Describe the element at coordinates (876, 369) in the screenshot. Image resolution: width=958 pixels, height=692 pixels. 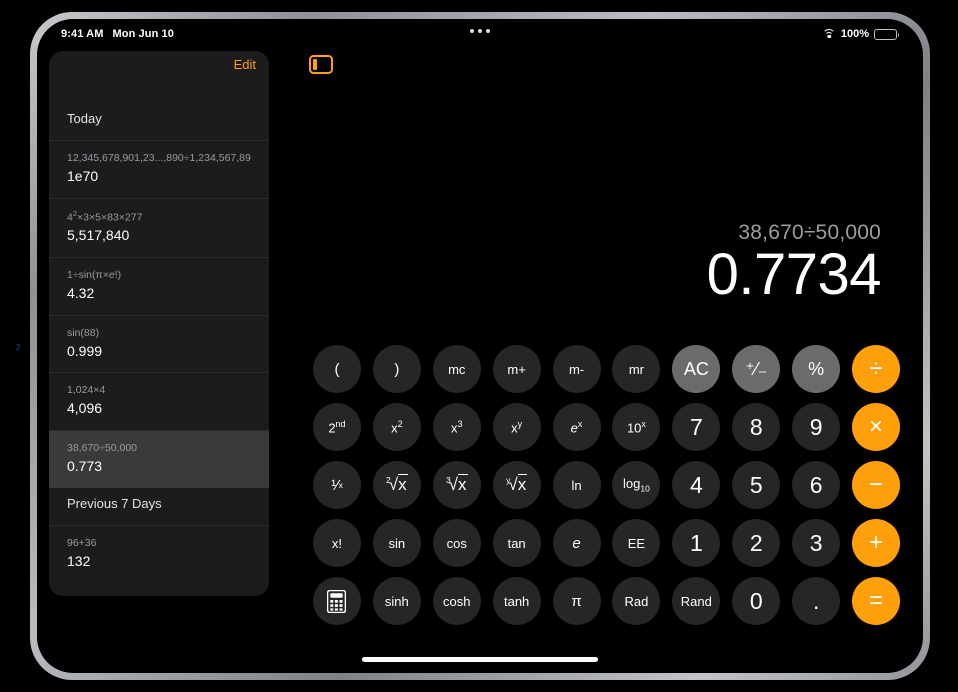
I see `key-divide: ÷` at that location.